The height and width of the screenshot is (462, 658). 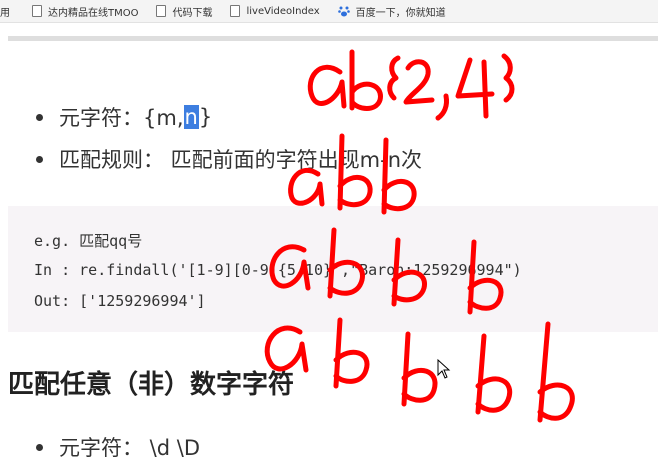 I want to click on bullet-text: 匹配规则： 匹配前面的字符出现m-n次, so click(x=241, y=160).